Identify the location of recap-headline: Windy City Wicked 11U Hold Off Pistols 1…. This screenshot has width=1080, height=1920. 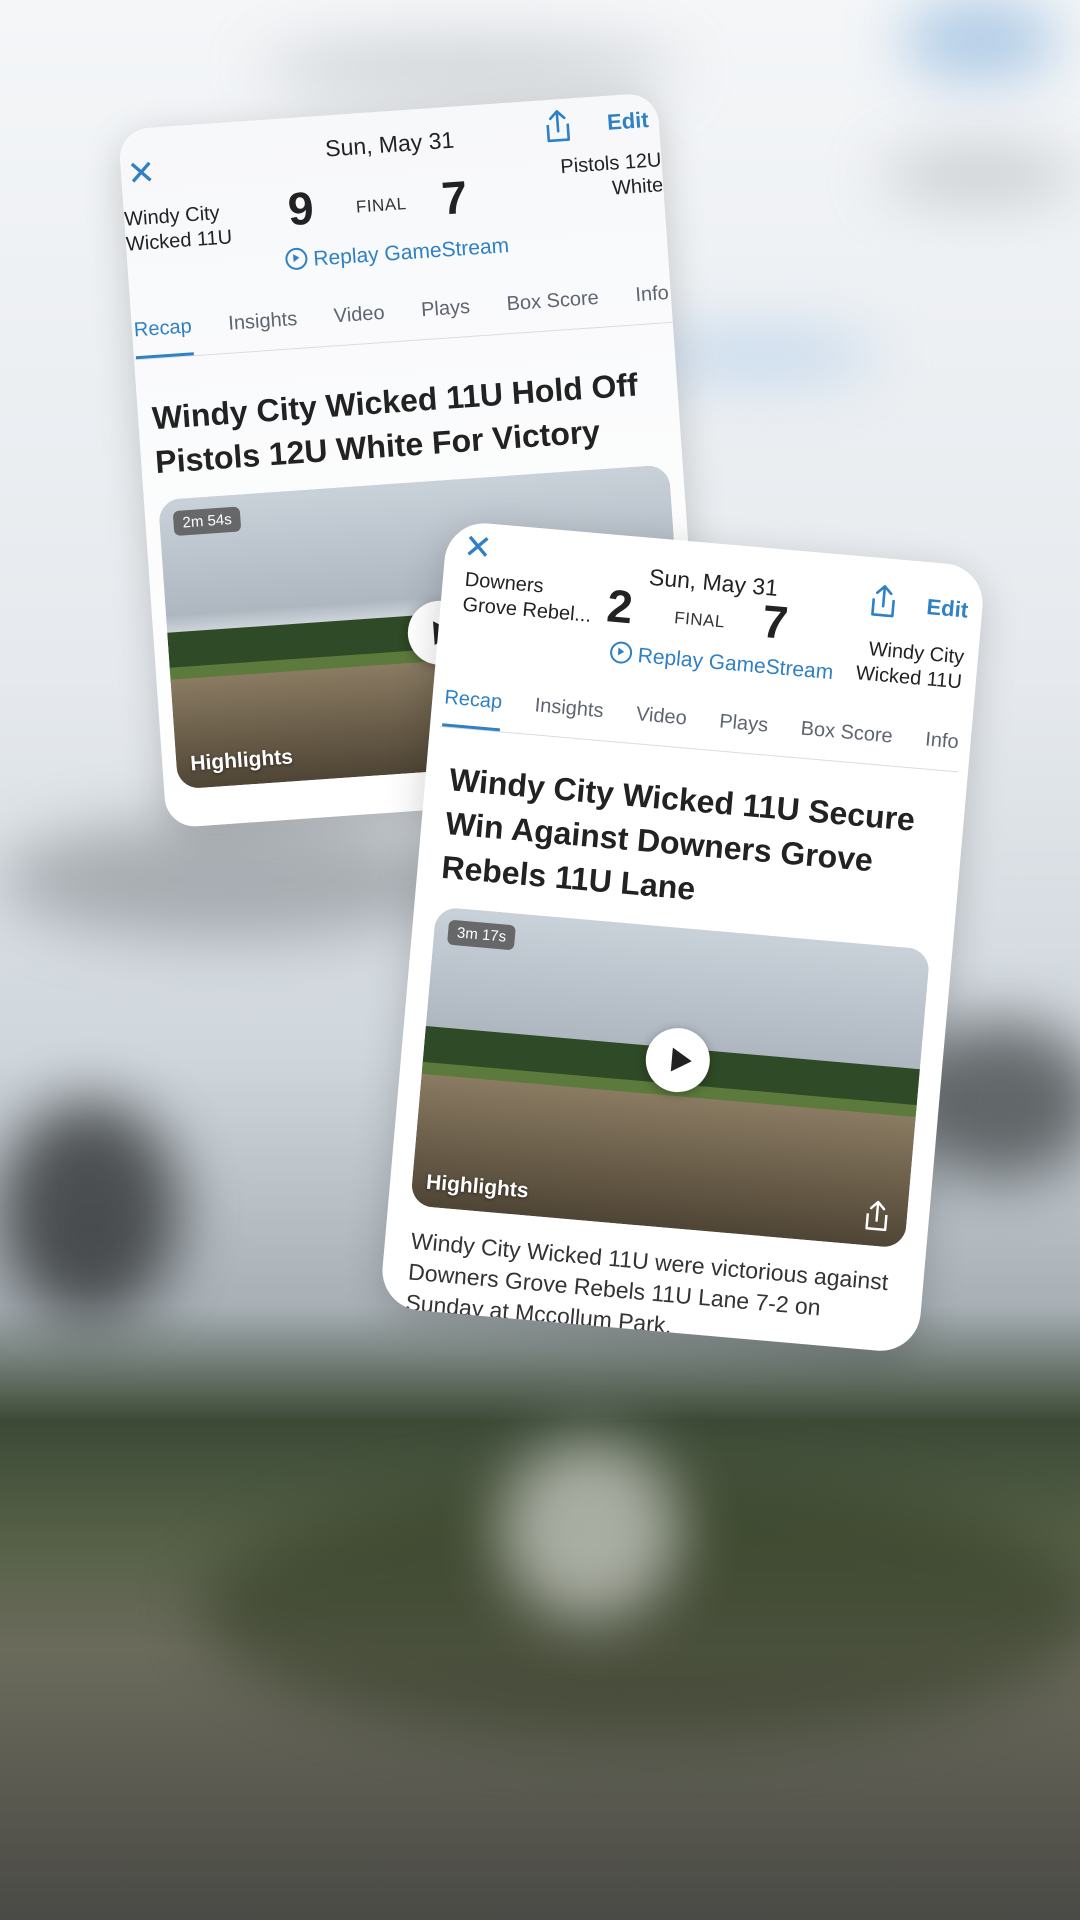
(394, 423).